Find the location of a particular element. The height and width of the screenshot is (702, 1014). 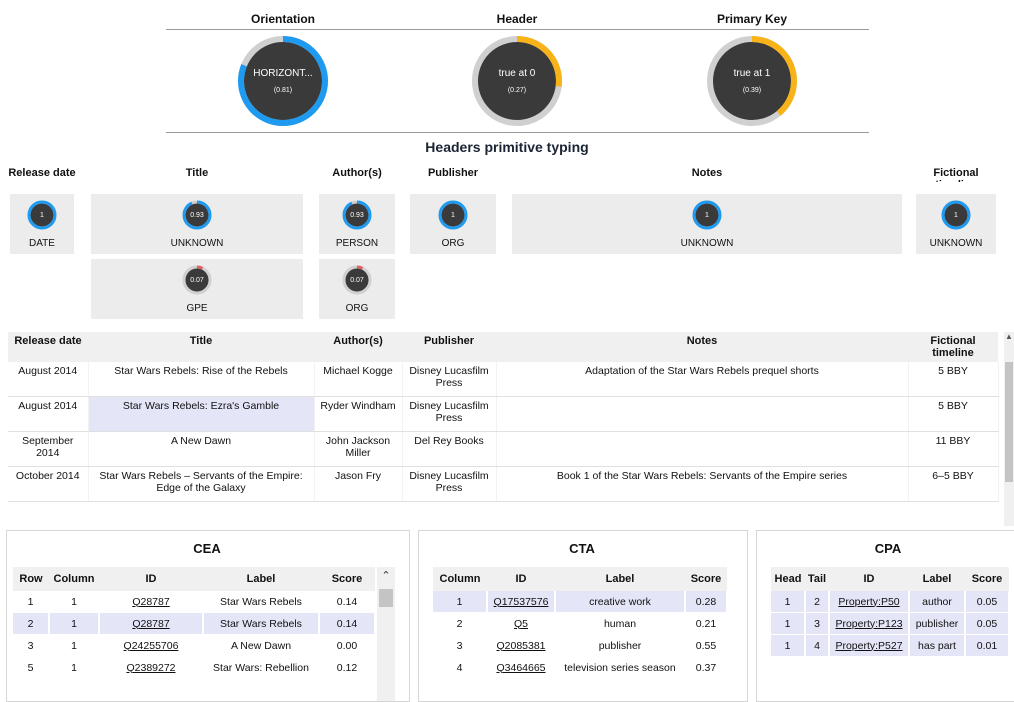

typing-score: 0.93 is located at coordinates (197, 215).